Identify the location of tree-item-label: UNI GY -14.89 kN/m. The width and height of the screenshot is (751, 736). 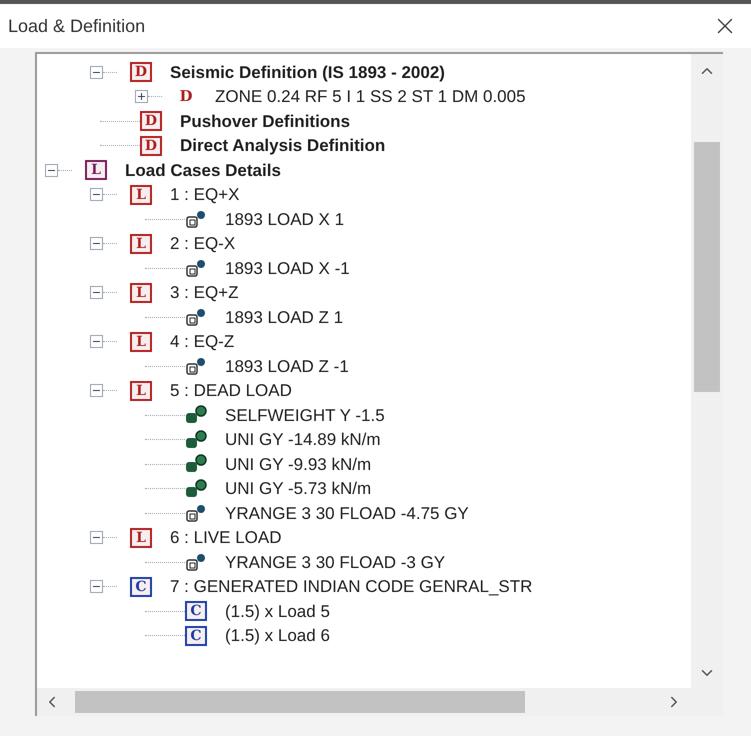
(303, 439).